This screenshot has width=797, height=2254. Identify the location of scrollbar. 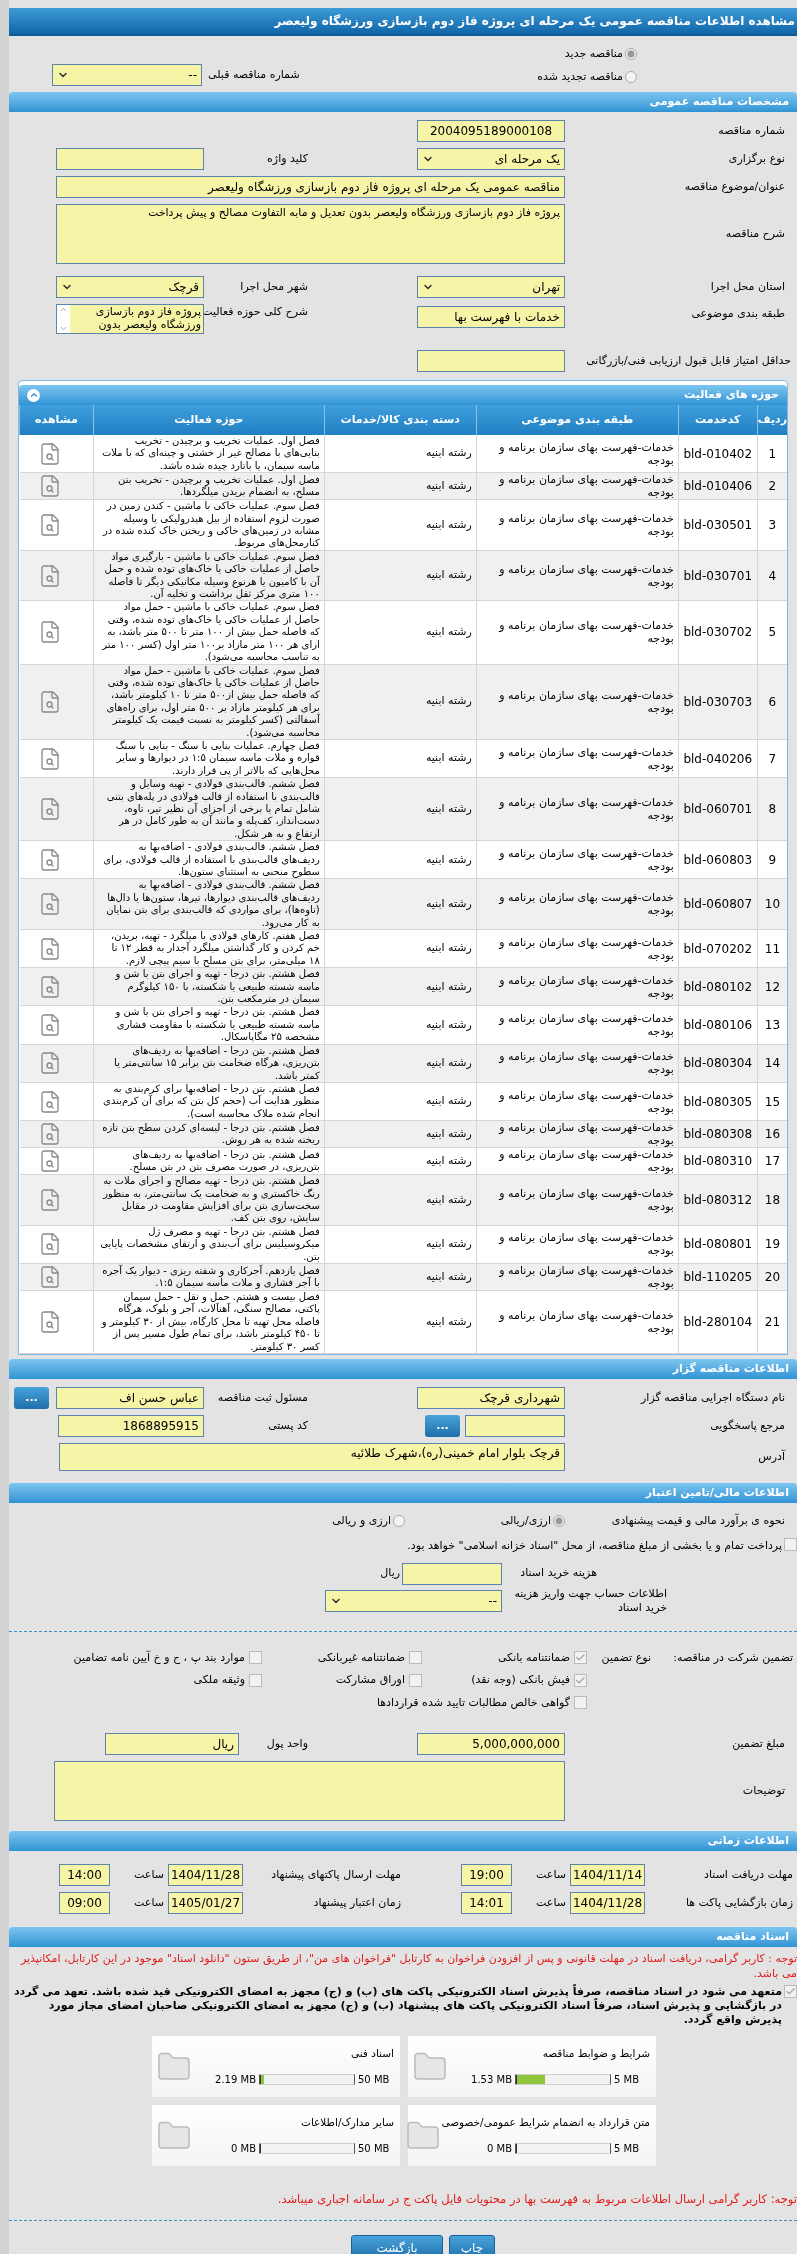
(63, 319).